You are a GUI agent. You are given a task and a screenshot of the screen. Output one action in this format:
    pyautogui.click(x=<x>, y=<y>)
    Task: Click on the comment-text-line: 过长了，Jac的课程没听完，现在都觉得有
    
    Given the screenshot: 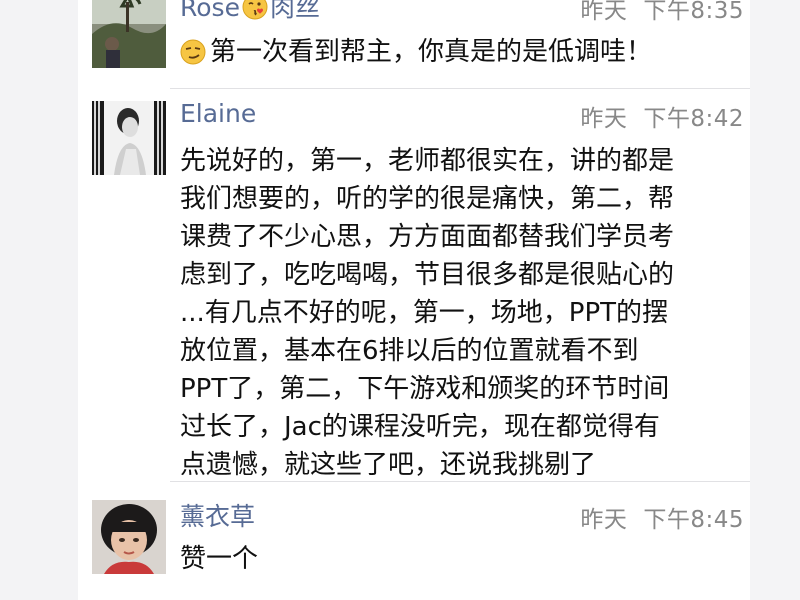 What is the action you would take?
    pyautogui.click(x=420, y=427)
    